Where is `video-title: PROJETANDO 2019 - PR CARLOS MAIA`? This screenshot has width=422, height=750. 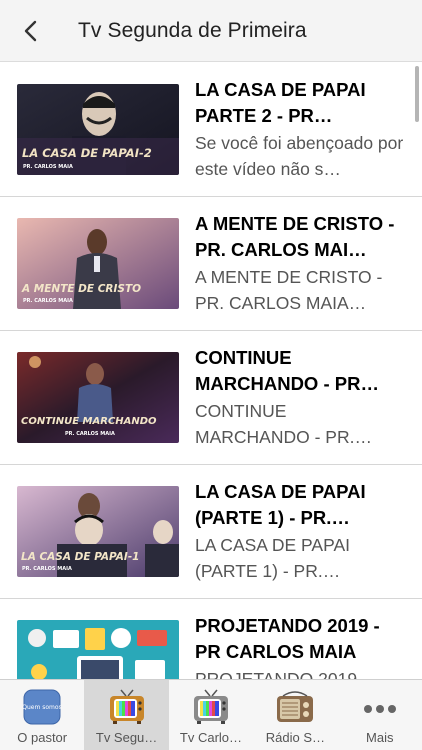
video-title: PROJETANDO 2019 - PR CARLOS MAIA is located at coordinates (287, 638).